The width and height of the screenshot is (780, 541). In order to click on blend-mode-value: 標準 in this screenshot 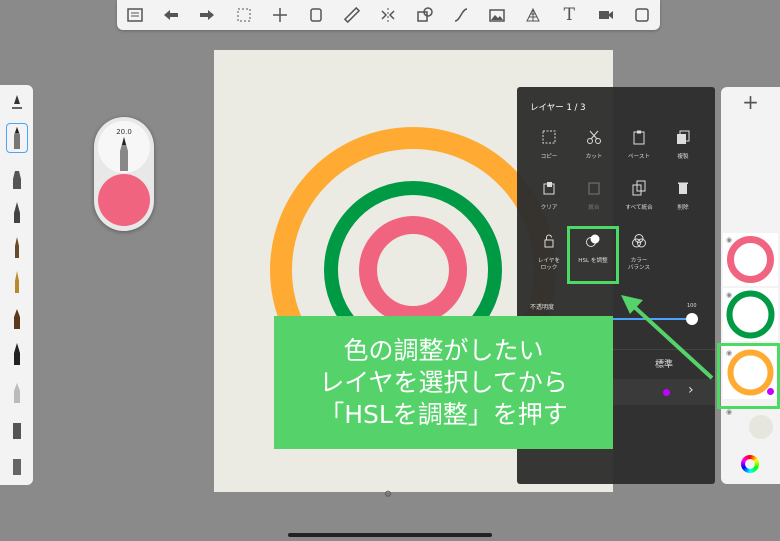, I will do `click(664, 365)`.